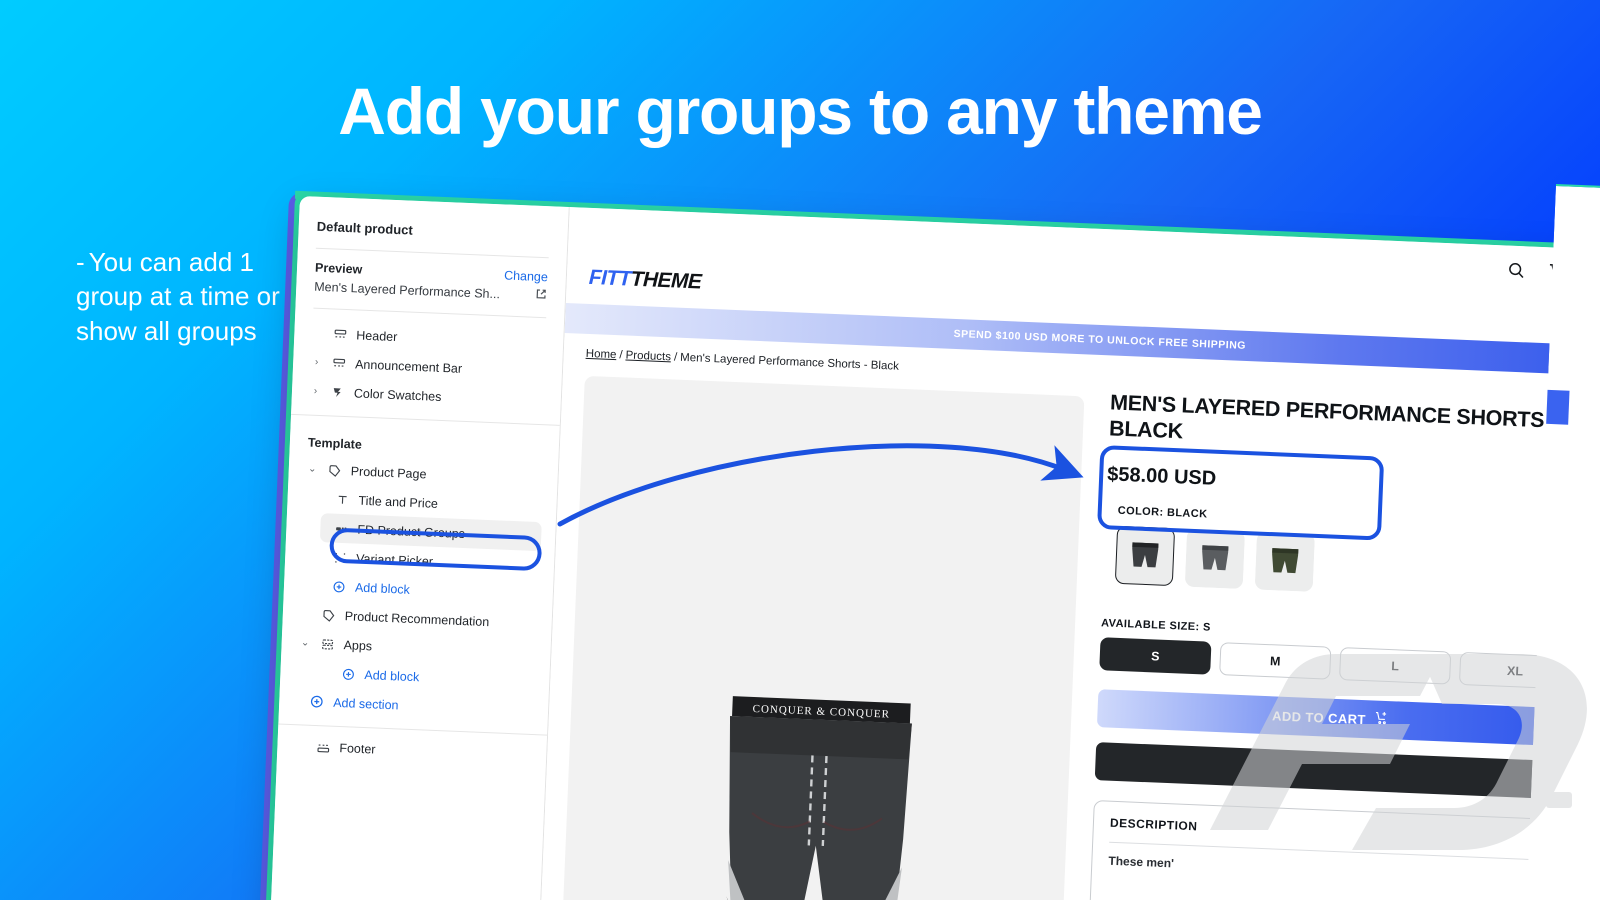 The height and width of the screenshot is (900, 1600). What do you see at coordinates (789, 362) in the screenshot?
I see `breadcrumb-current: Men's Layered Performance Shorts - Black` at bounding box center [789, 362].